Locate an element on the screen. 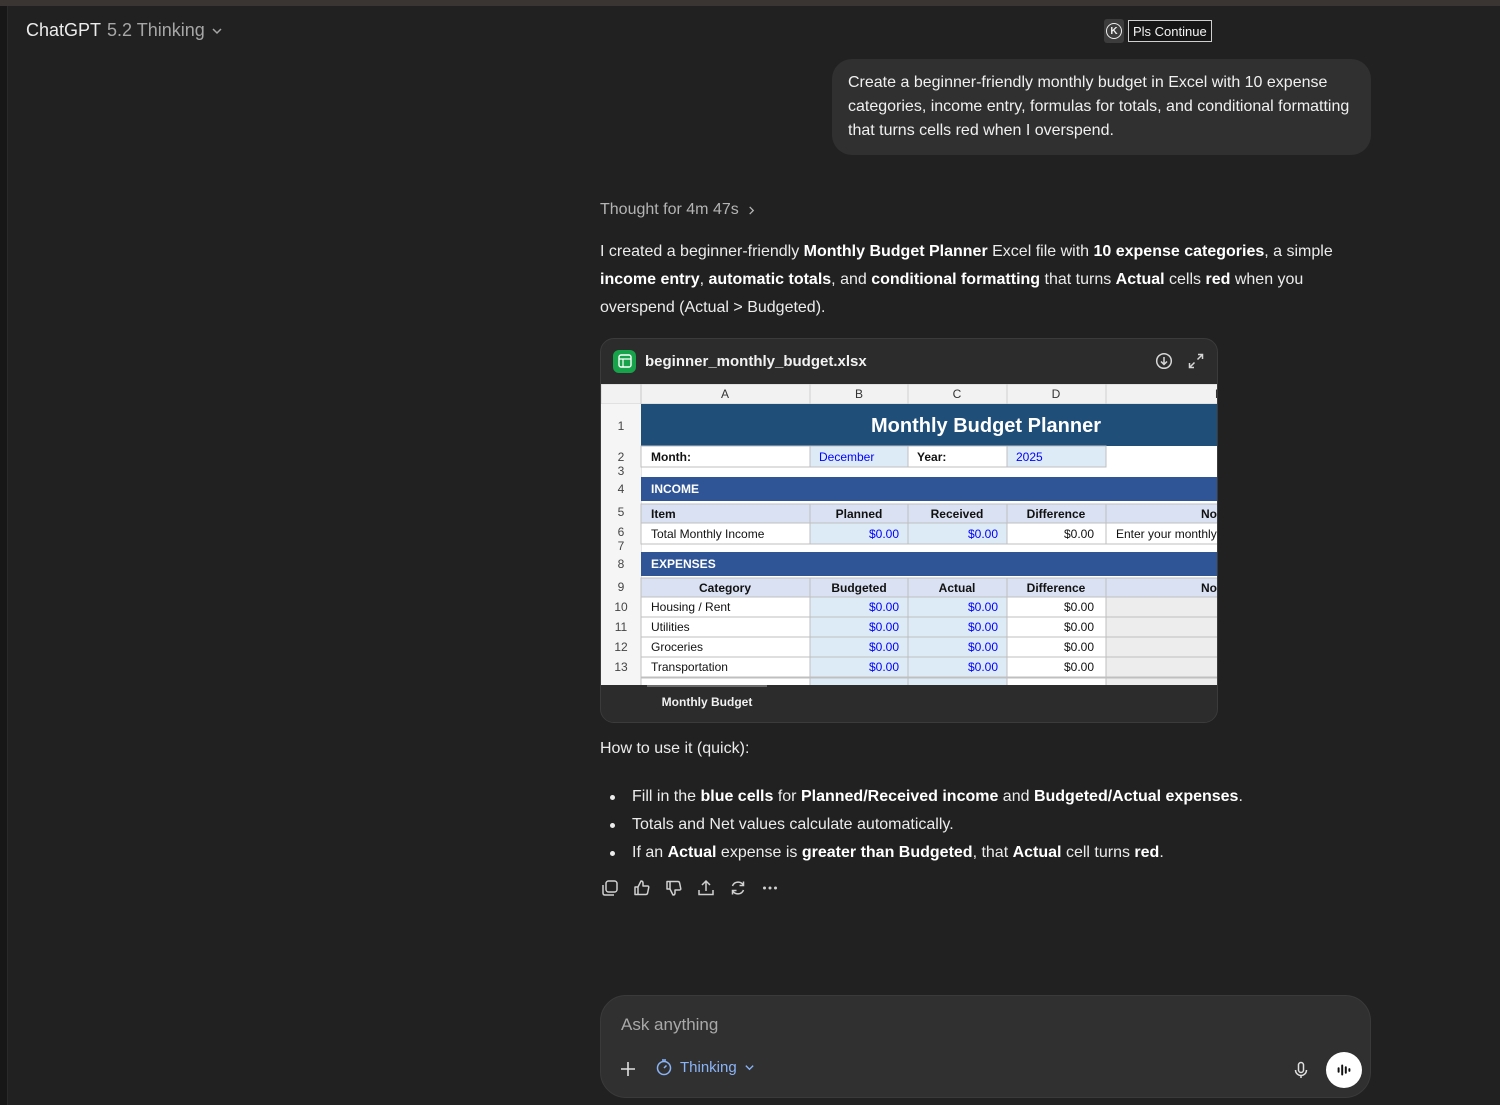 The height and width of the screenshot is (1105, 1500). extension-k-icon: K is located at coordinates (1114, 31).